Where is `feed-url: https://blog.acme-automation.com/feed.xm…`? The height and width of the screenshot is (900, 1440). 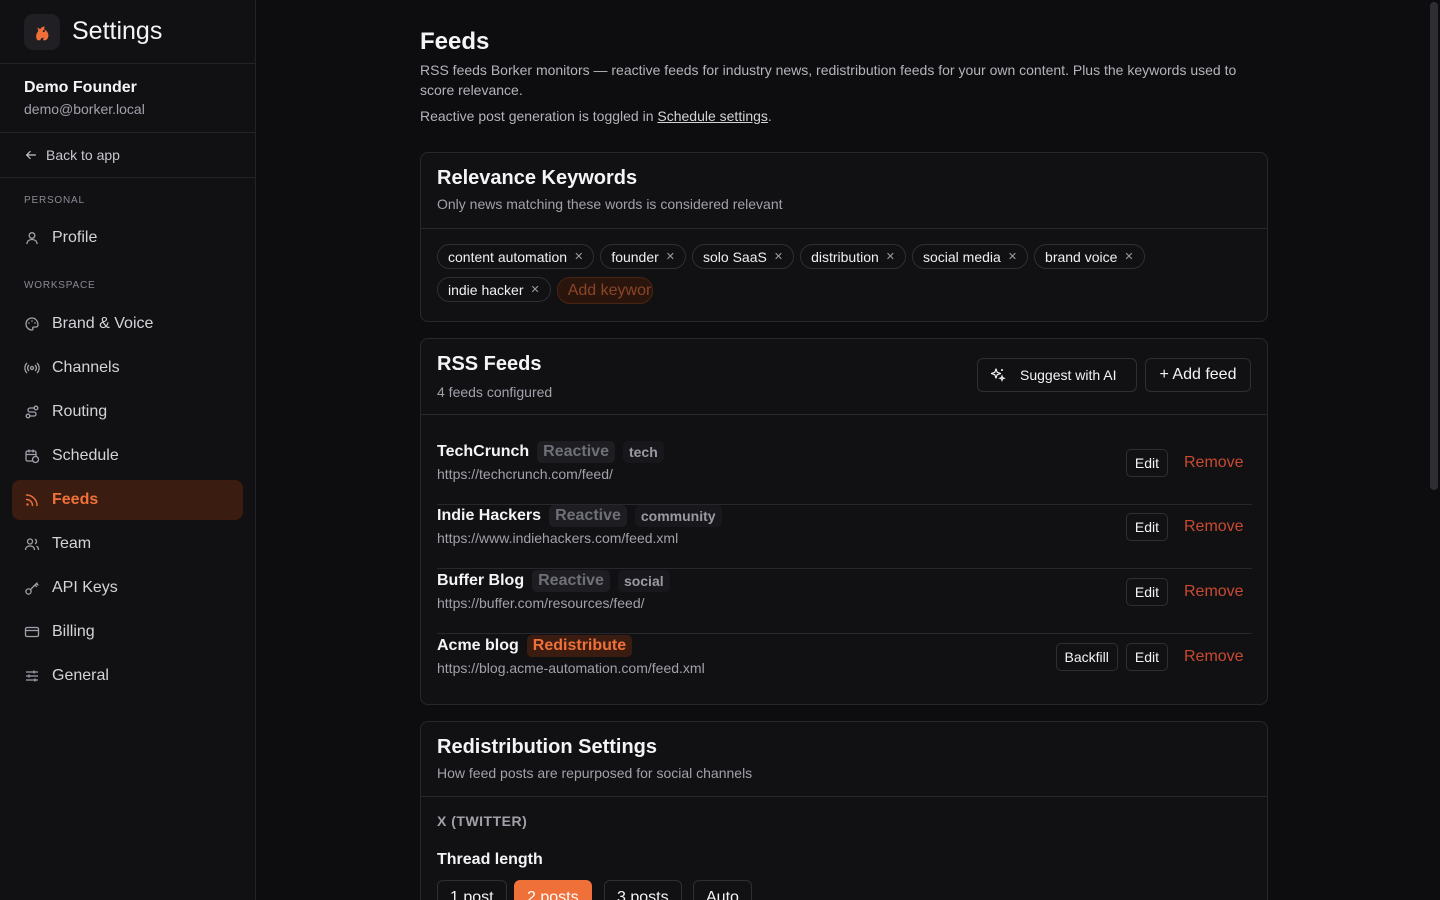 feed-url: https://blog.acme-automation.com/feed.xm… is located at coordinates (571, 668).